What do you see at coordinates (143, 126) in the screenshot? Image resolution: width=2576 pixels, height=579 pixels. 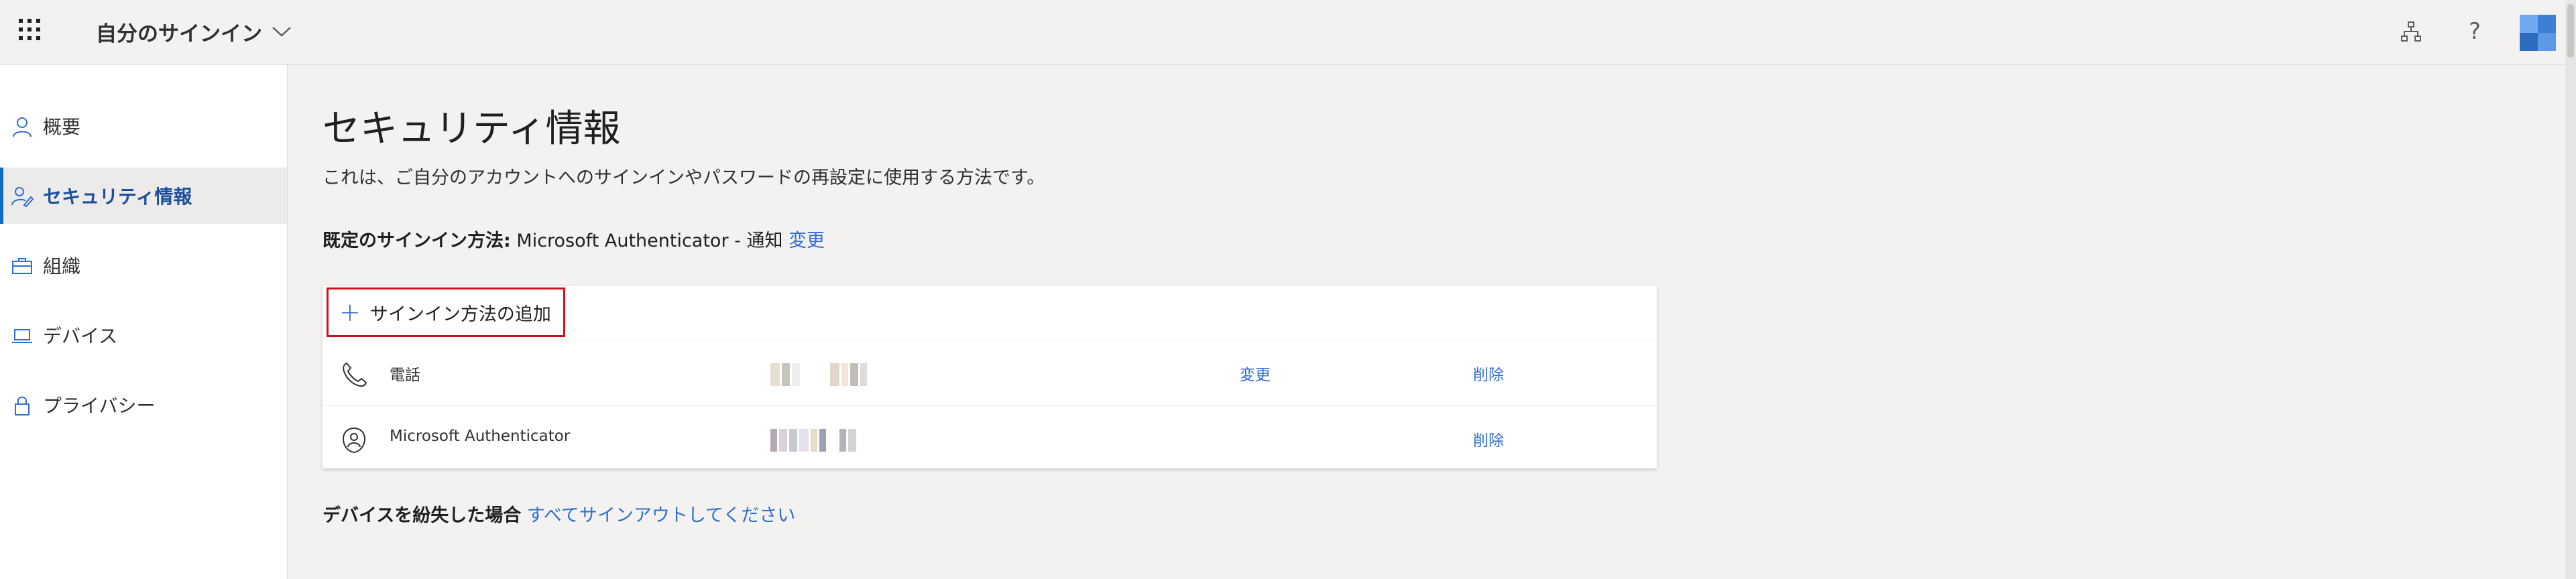 I see `sidebar-item-overview: 概要` at bounding box center [143, 126].